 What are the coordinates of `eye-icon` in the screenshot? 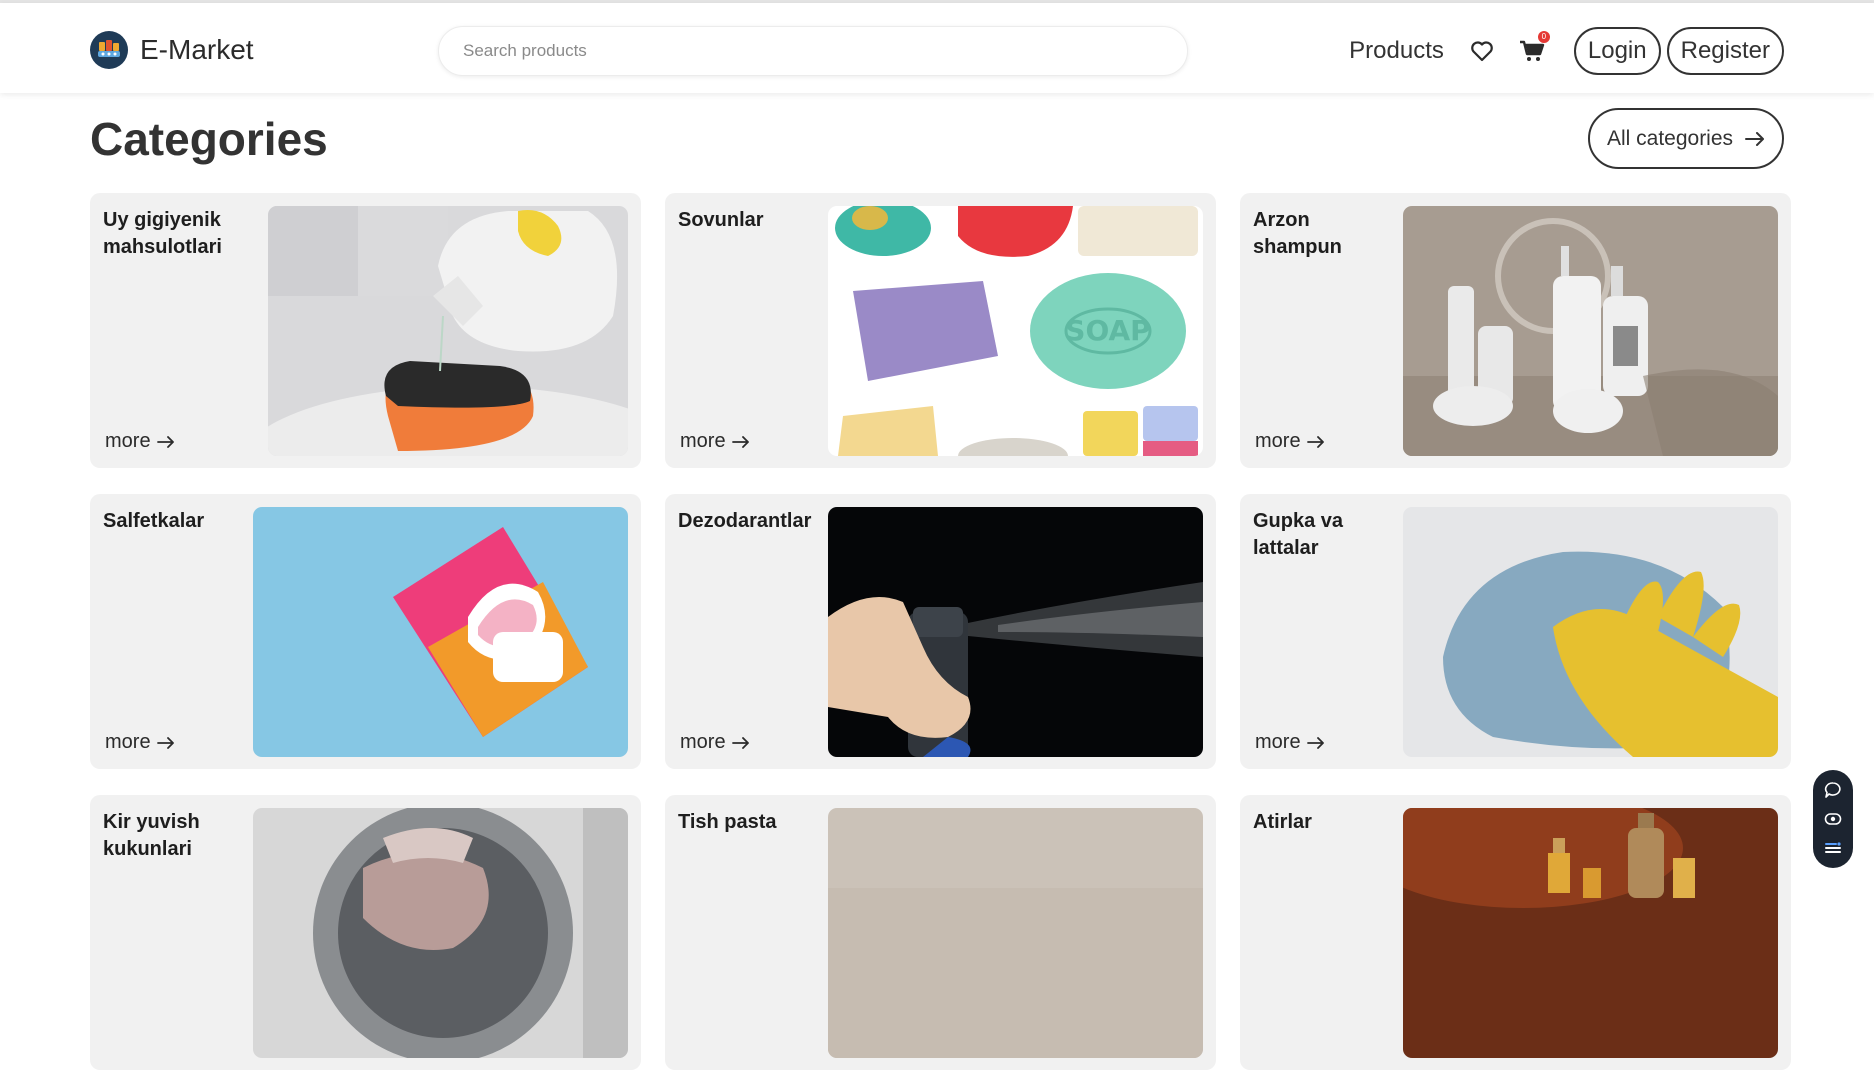 It's located at (1833, 819).